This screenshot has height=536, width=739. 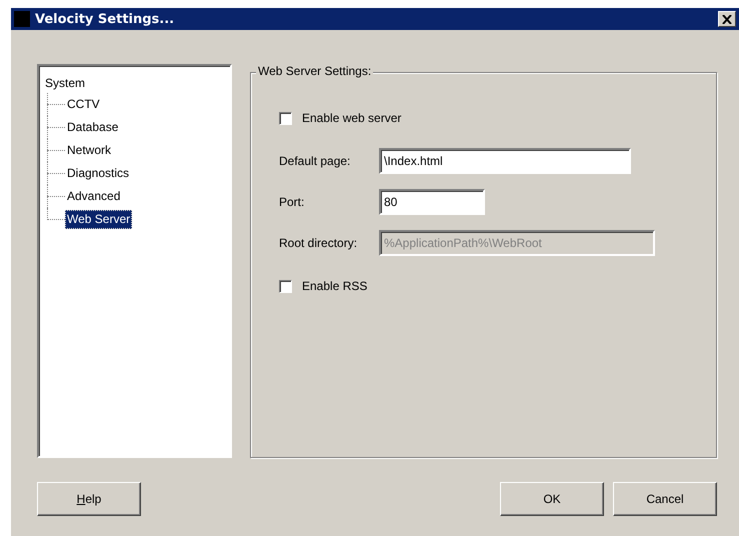 What do you see at coordinates (352, 118) in the screenshot?
I see `checkbox-label: Enable web server` at bounding box center [352, 118].